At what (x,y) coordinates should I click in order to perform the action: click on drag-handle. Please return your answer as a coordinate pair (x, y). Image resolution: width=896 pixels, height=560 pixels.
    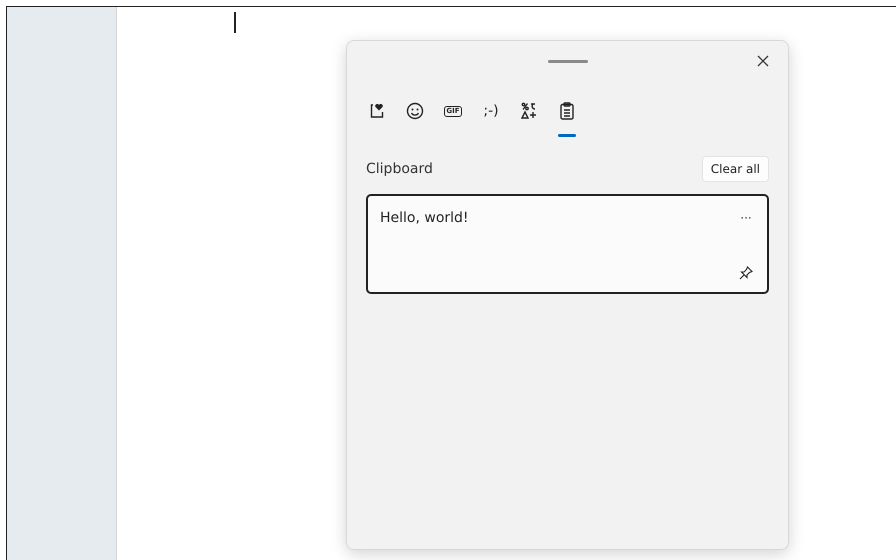
    Looking at the image, I should click on (568, 61).